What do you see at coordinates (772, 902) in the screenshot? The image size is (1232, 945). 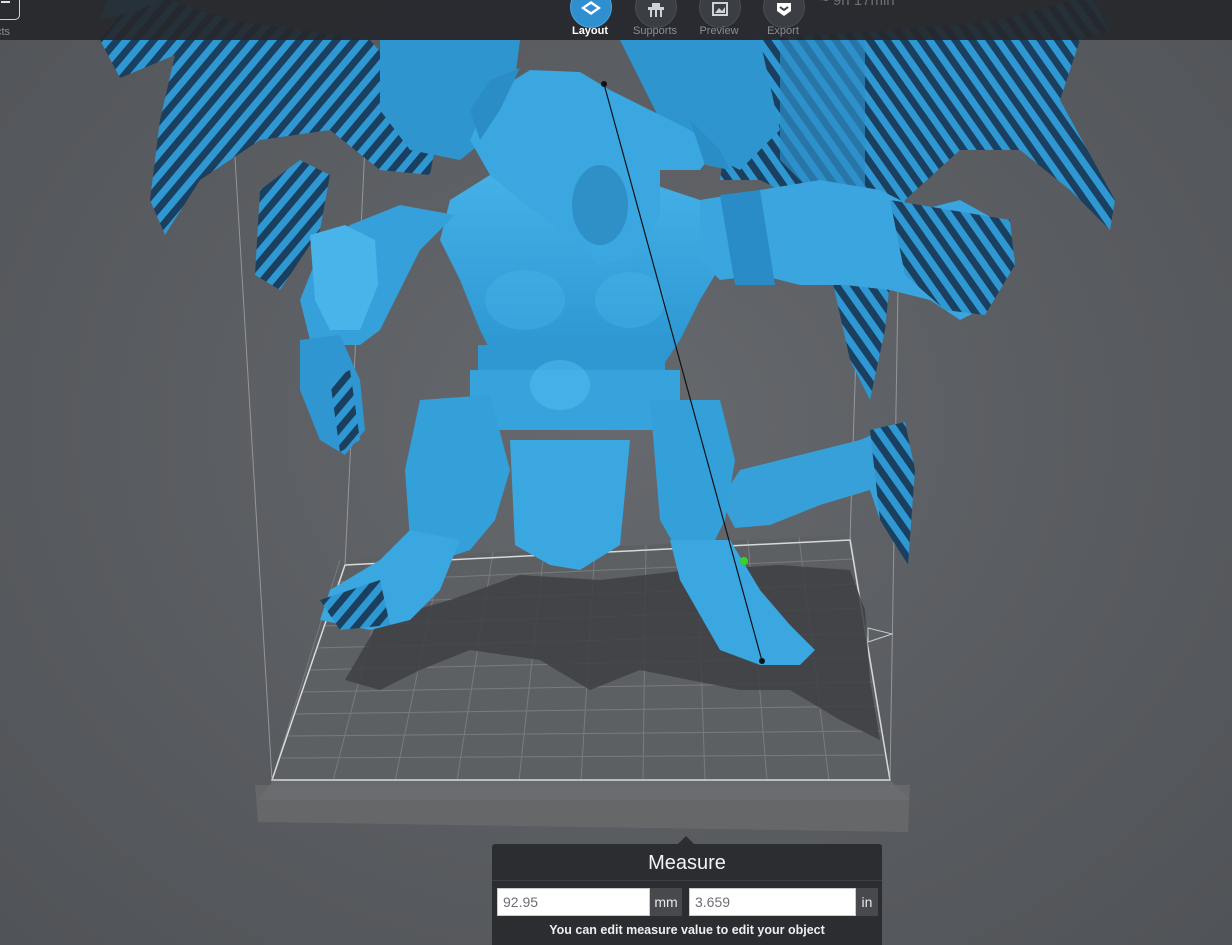 I see `measure-in-input` at bounding box center [772, 902].